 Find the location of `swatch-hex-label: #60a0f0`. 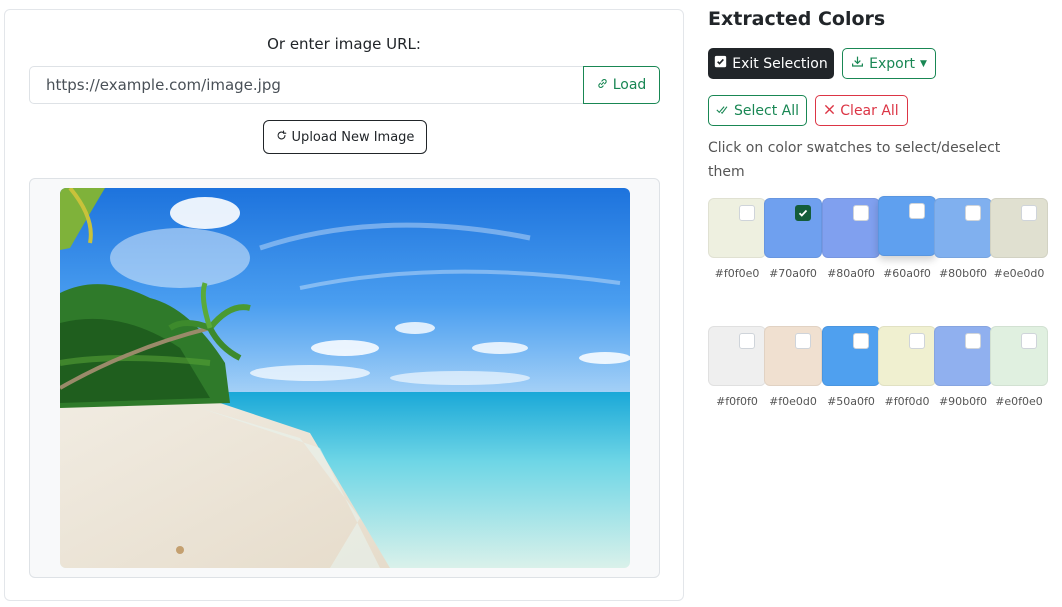

swatch-hex-label: #60a0f0 is located at coordinates (907, 273).